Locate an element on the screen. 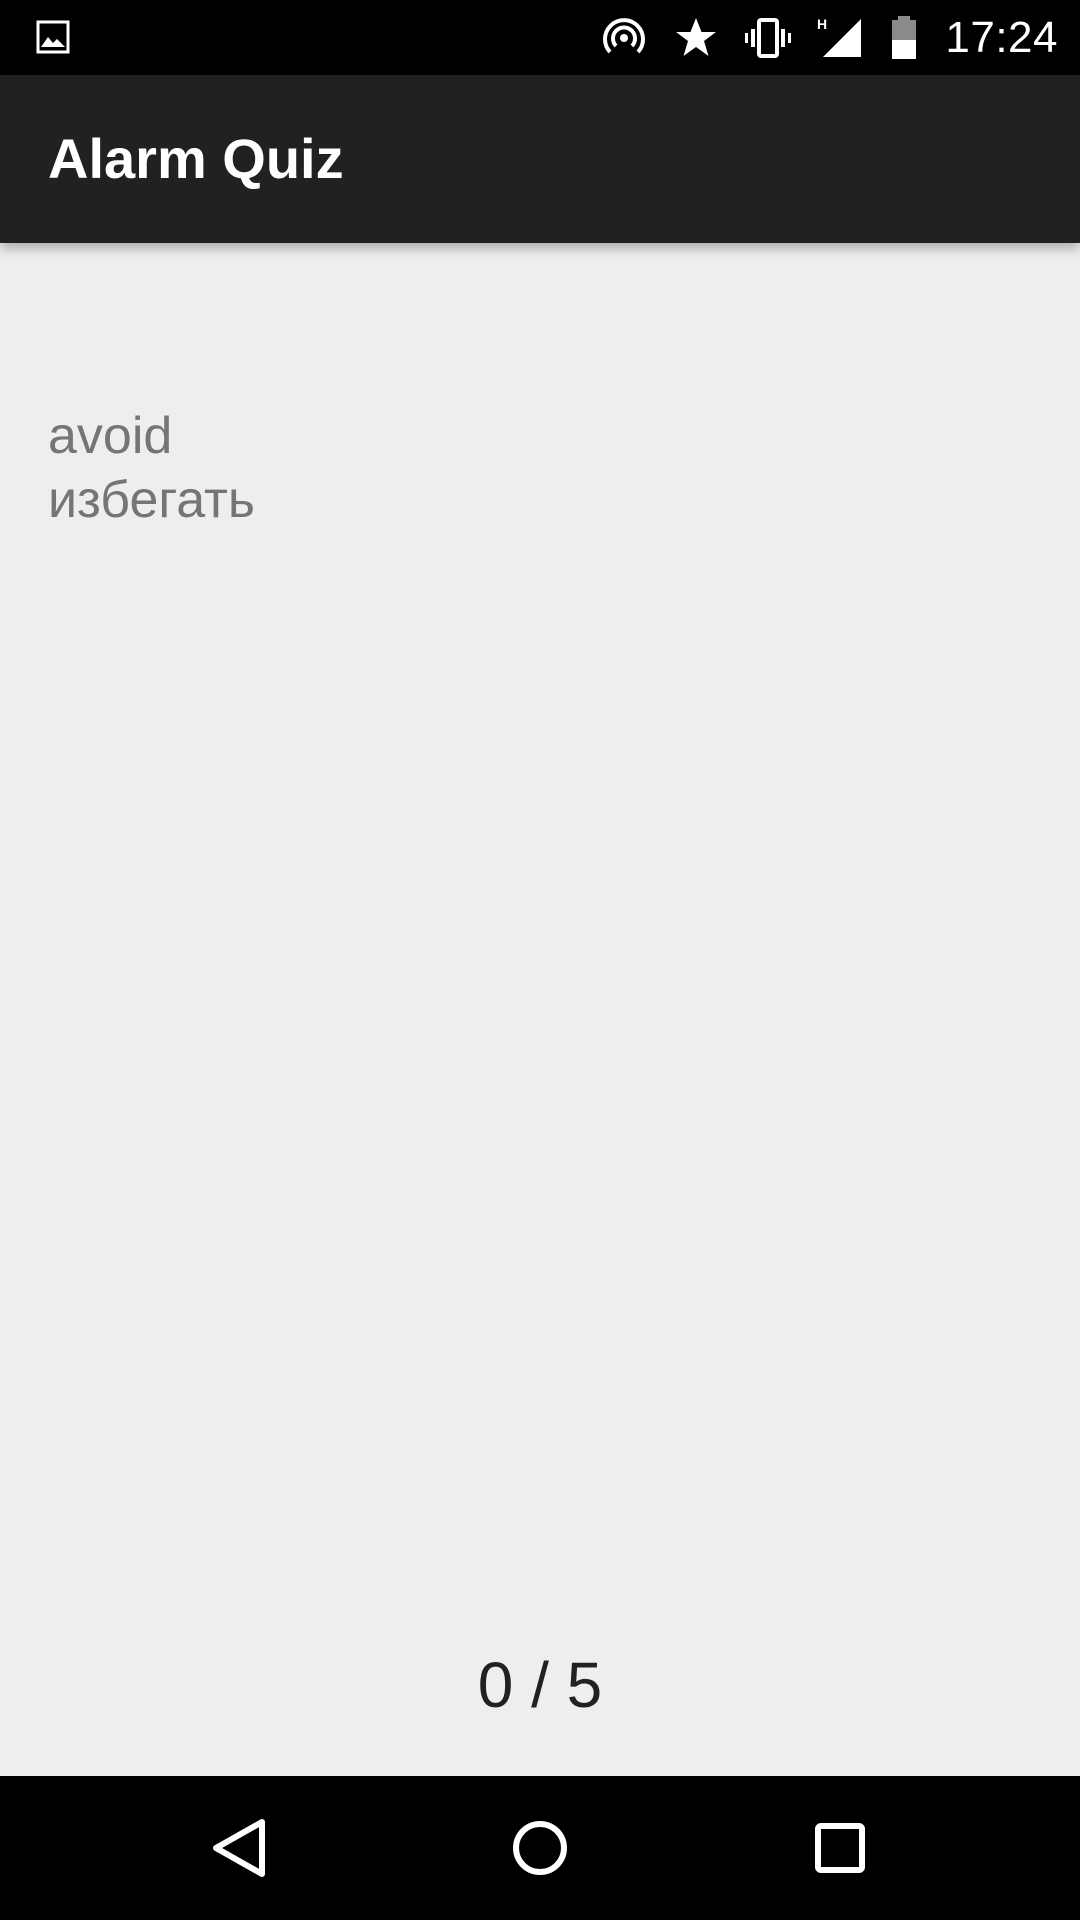  recents-button is located at coordinates (840, 1848).